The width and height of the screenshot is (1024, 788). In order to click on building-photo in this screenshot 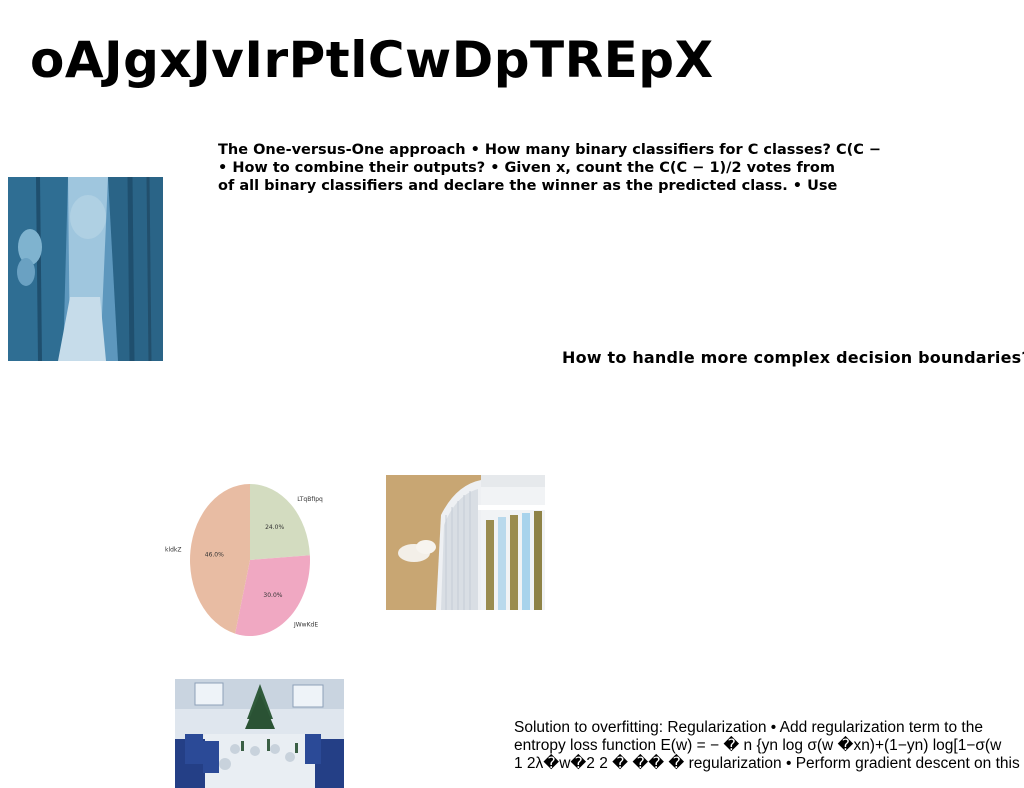, I will do `click(465, 542)`.